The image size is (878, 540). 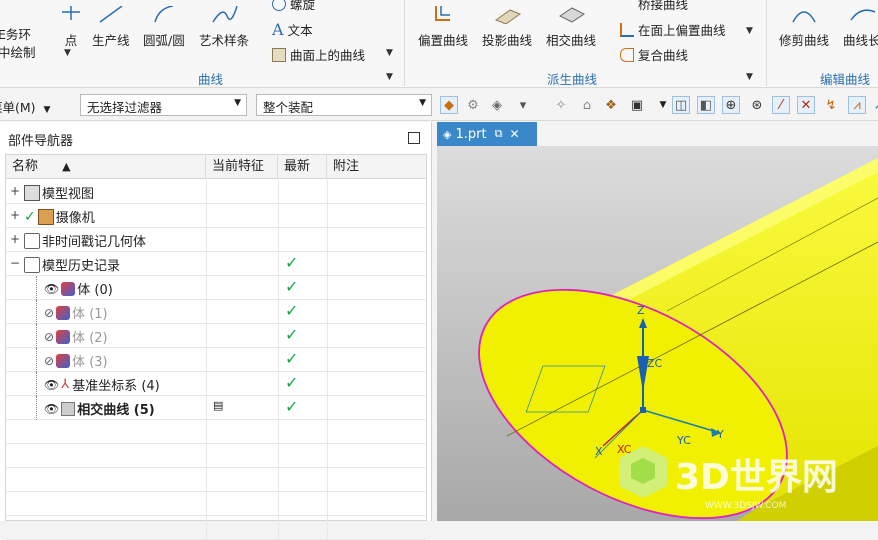 I want to click on empty-row, so click(x=216, y=480).